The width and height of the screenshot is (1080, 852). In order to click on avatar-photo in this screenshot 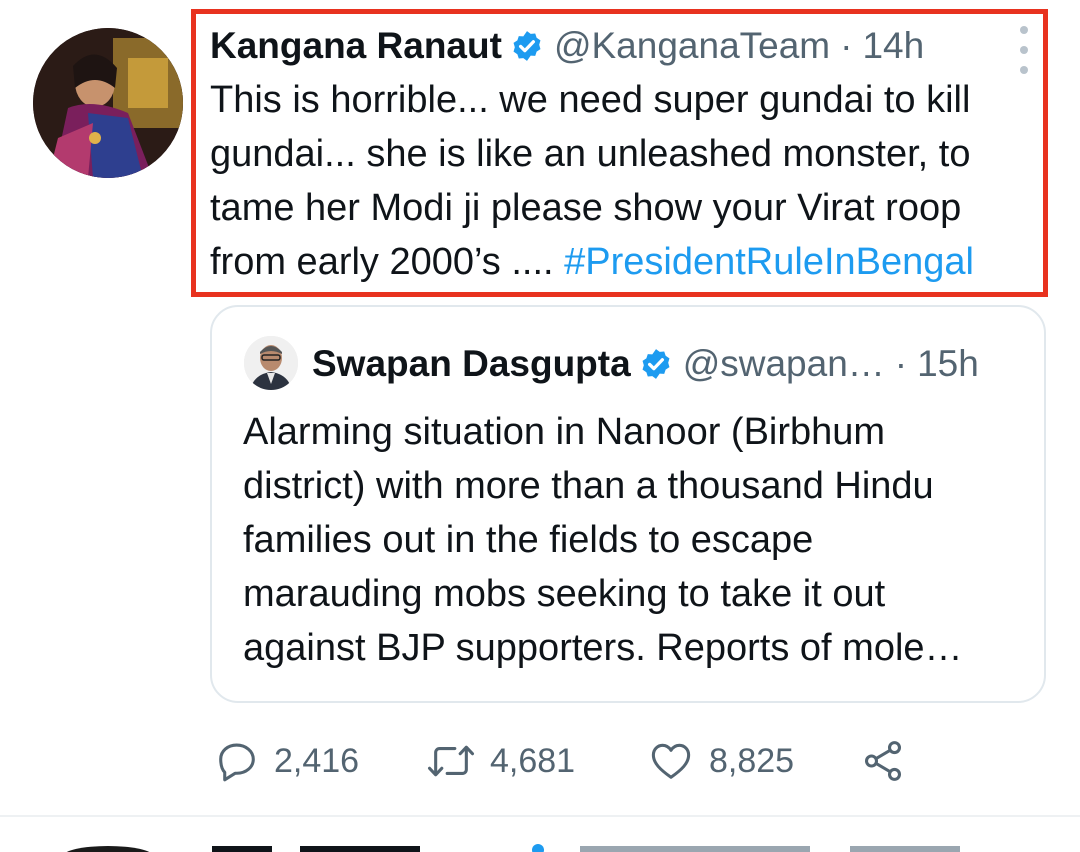, I will do `click(108, 103)`.